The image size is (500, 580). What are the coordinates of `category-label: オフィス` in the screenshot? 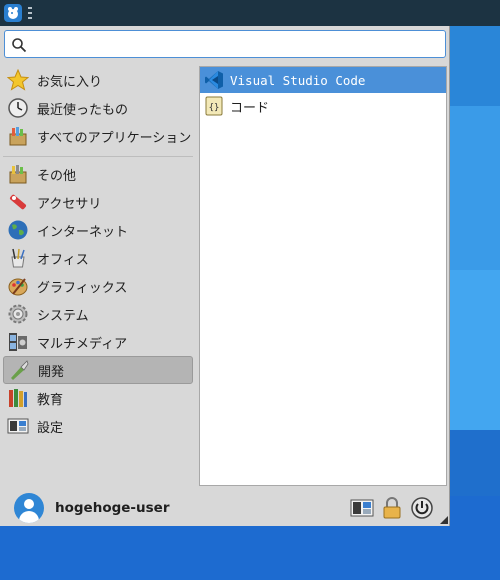 It's located at (63, 260).